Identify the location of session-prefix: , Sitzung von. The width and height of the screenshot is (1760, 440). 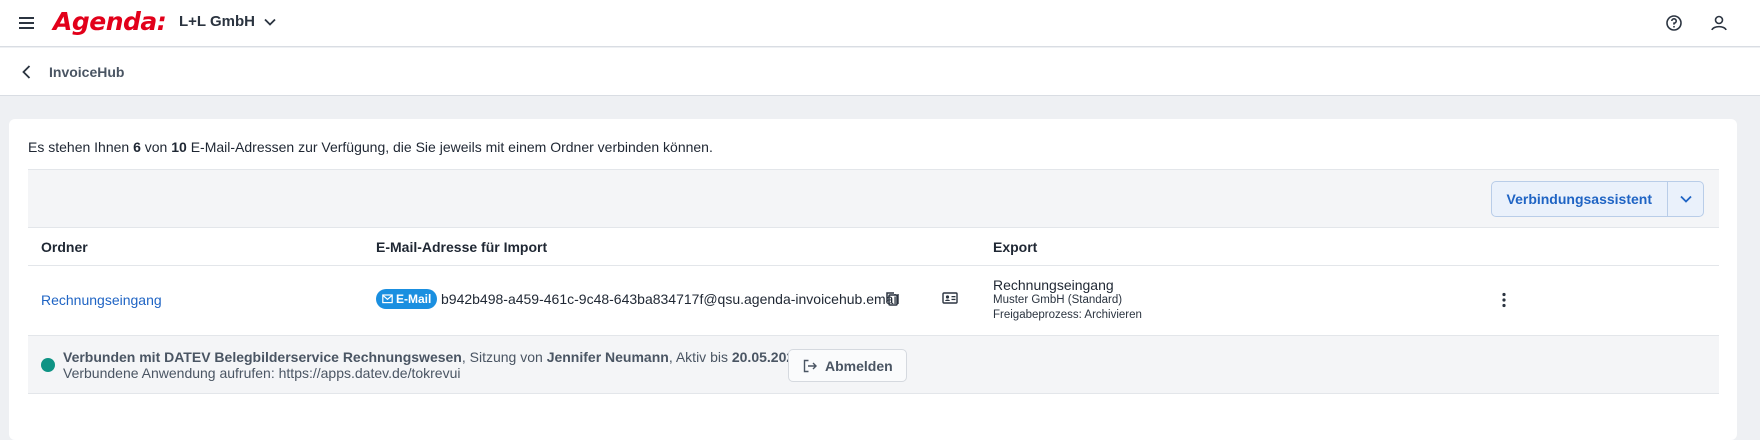
(504, 357).